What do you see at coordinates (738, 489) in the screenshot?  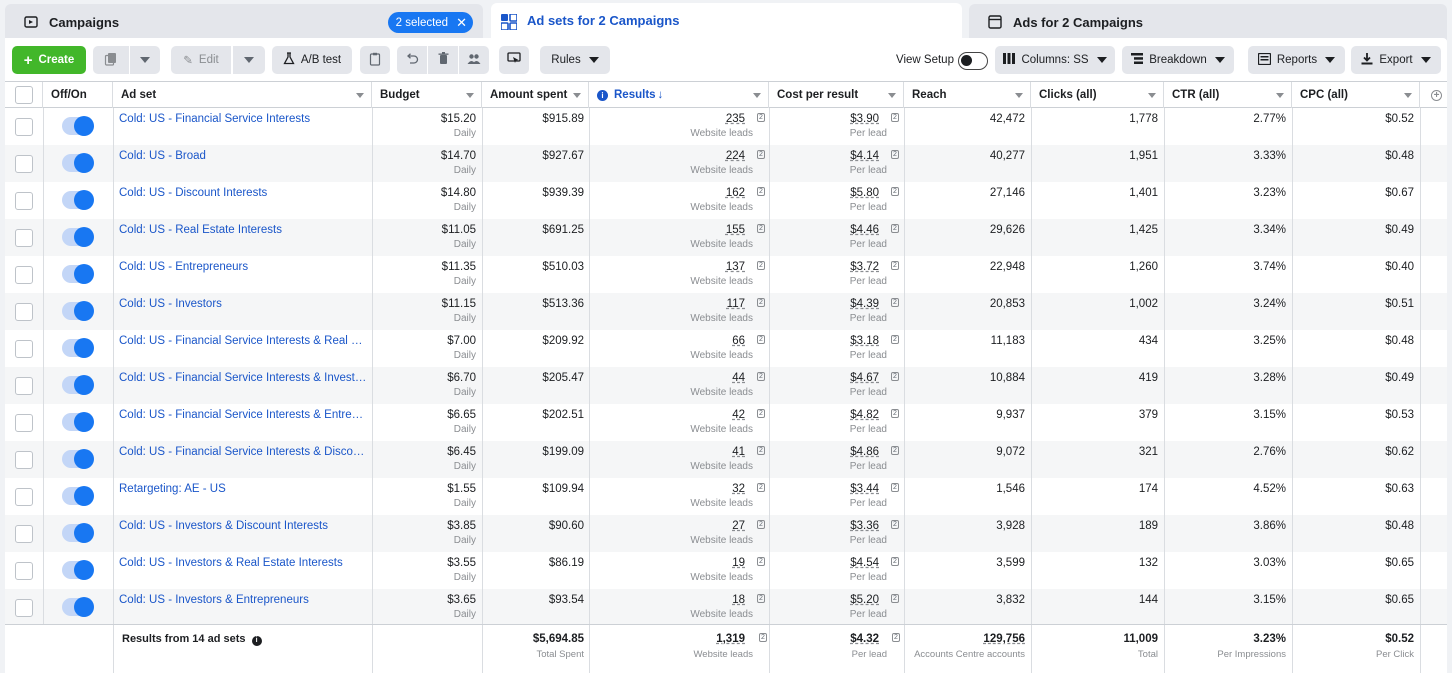 I see `results-value: 32` at bounding box center [738, 489].